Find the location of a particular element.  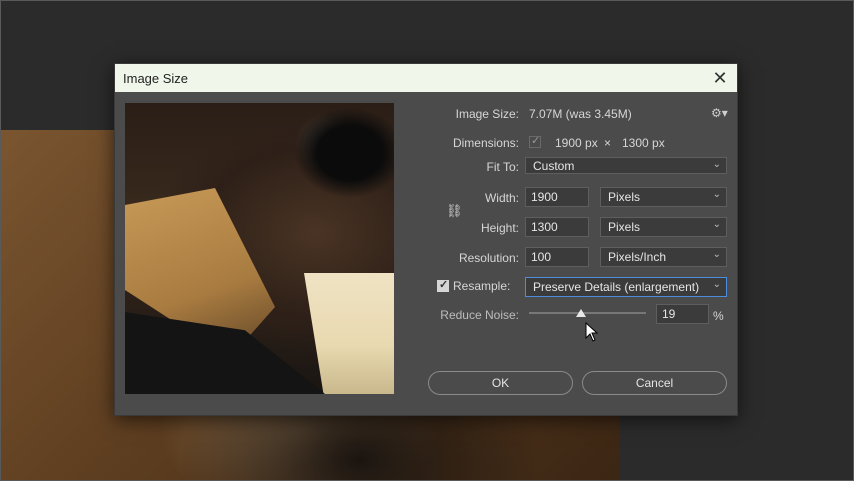

resample-label: Resample: is located at coordinates (482, 286).